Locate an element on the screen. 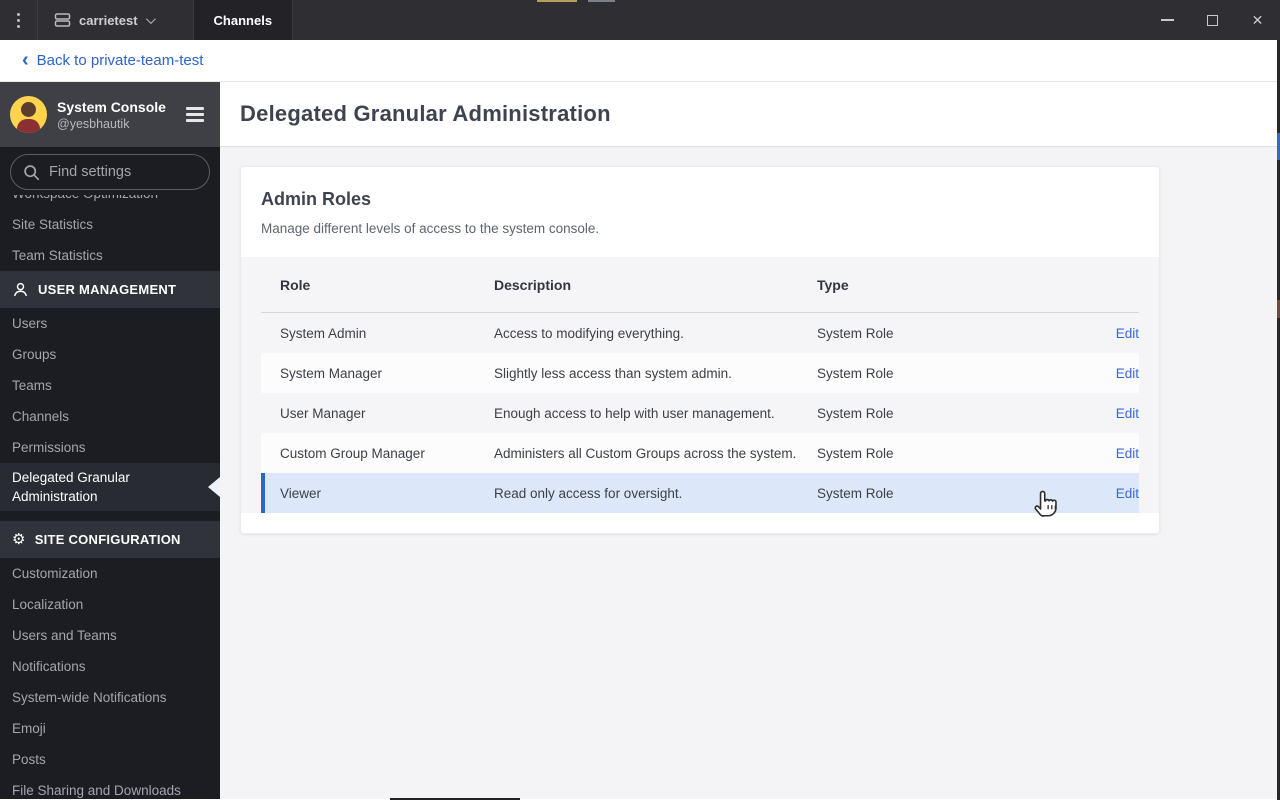 Image resolution: width=1280 pixels, height=800 pixels. sidebar-item-label: Delegated Granular Administration is located at coordinates (71, 487).